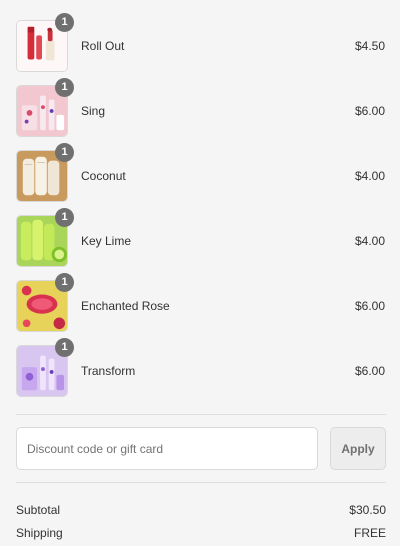  Describe the element at coordinates (369, 46) in the screenshot. I see `product-price: $4.50` at that location.